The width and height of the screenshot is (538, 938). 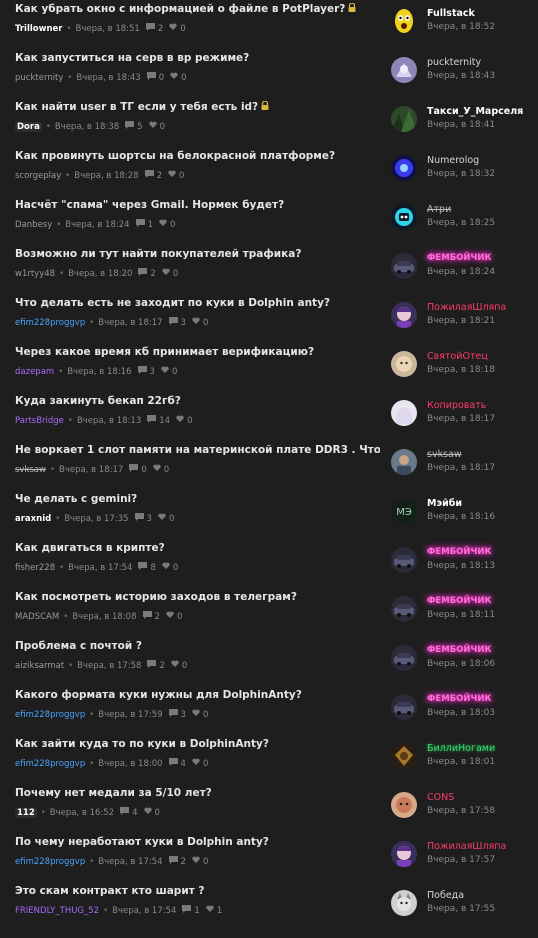 I want to click on last-post-time: Вчера, в 18:43, so click(x=461, y=76).